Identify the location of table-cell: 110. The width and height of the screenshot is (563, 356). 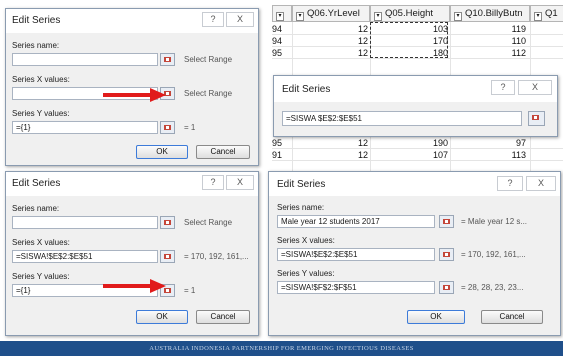
(489, 41).